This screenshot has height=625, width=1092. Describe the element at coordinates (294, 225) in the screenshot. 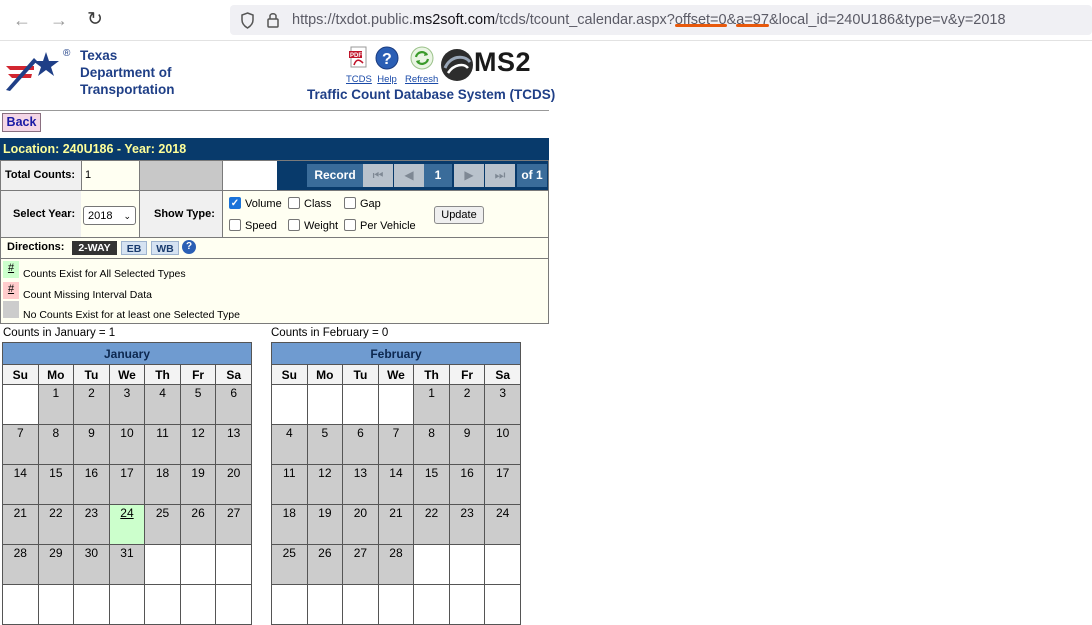

I see `weight-checkbox` at that location.